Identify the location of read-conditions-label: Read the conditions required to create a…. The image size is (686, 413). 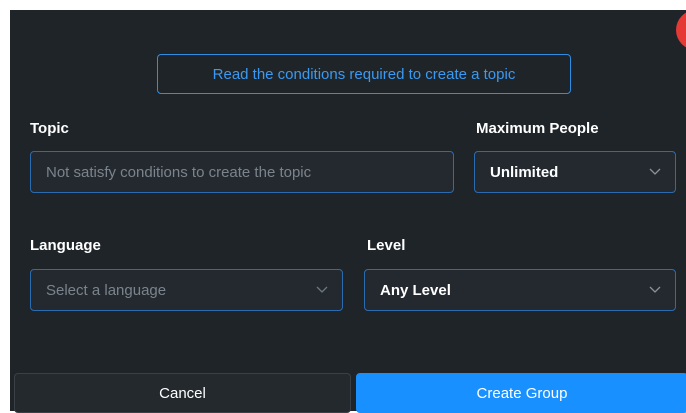
(364, 74).